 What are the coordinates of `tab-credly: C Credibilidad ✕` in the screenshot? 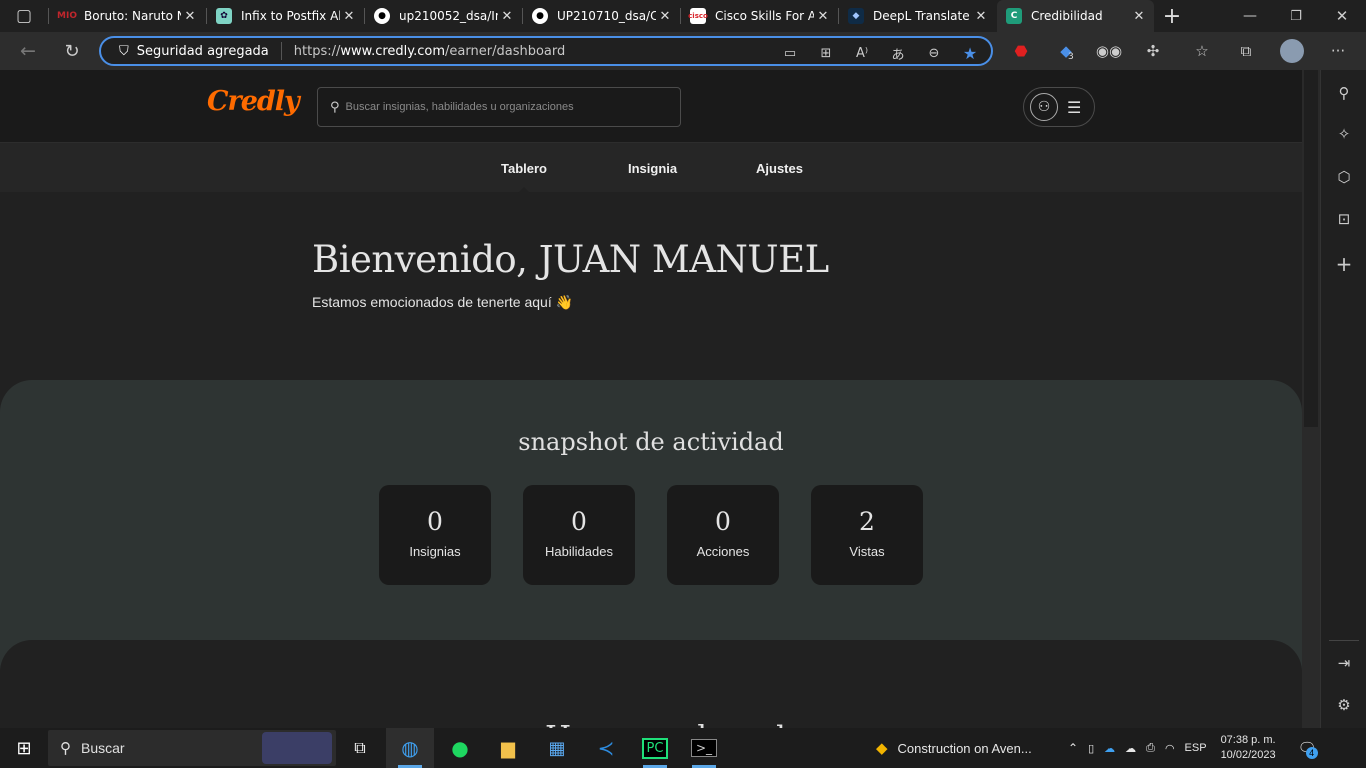 It's located at (1075, 16).